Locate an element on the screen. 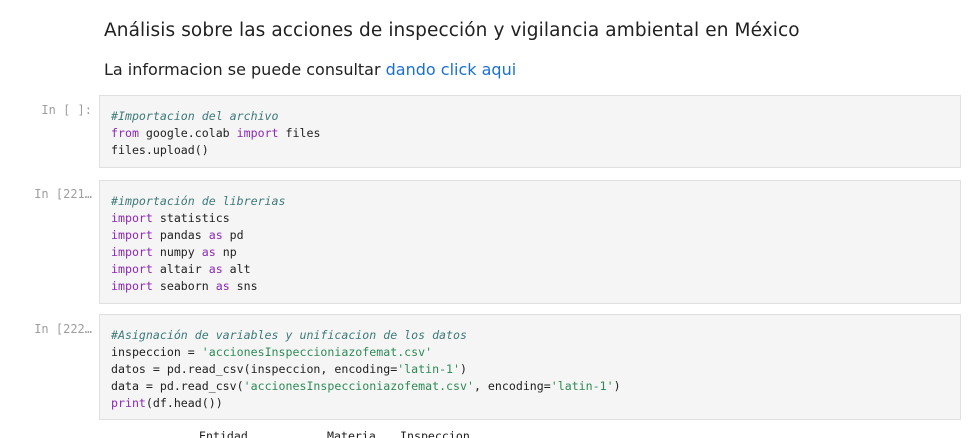  code-line: #importación de librerias is located at coordinates (198, 201).